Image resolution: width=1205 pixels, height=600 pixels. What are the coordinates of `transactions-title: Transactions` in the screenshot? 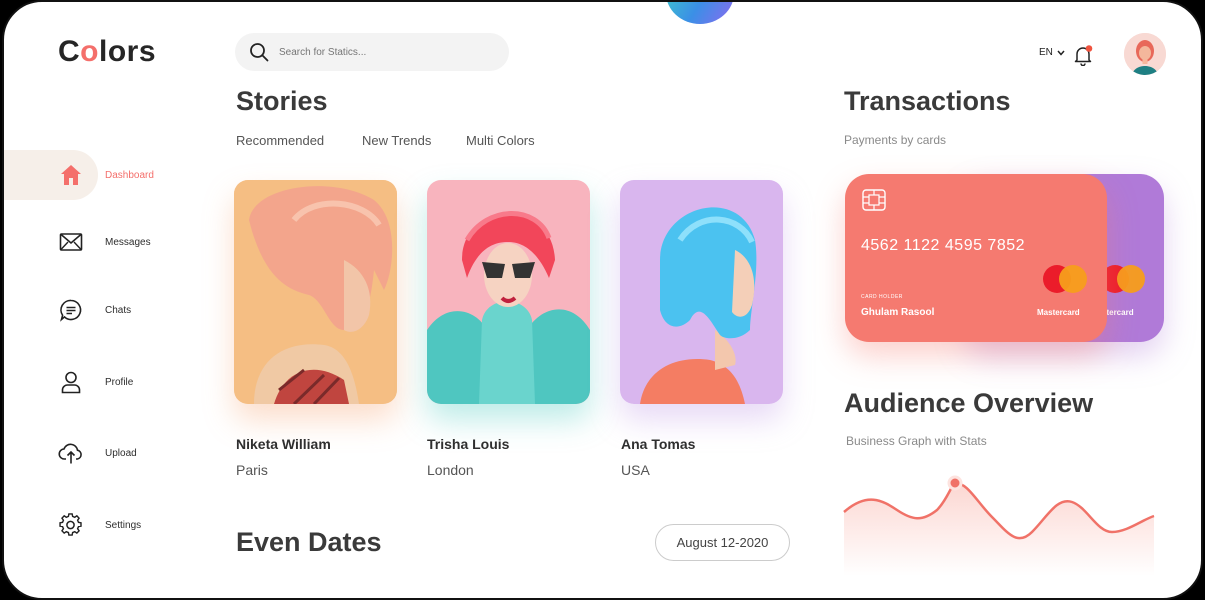 It's located at (927, 101).